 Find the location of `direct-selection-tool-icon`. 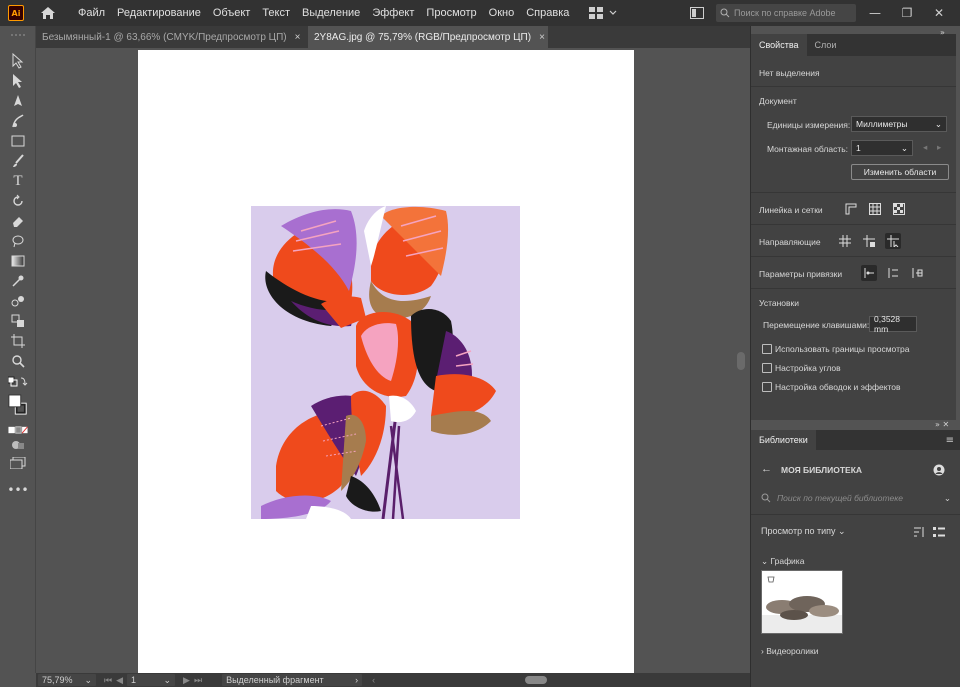

direct-selection-tool-icon is located at coordinates (18, 81).